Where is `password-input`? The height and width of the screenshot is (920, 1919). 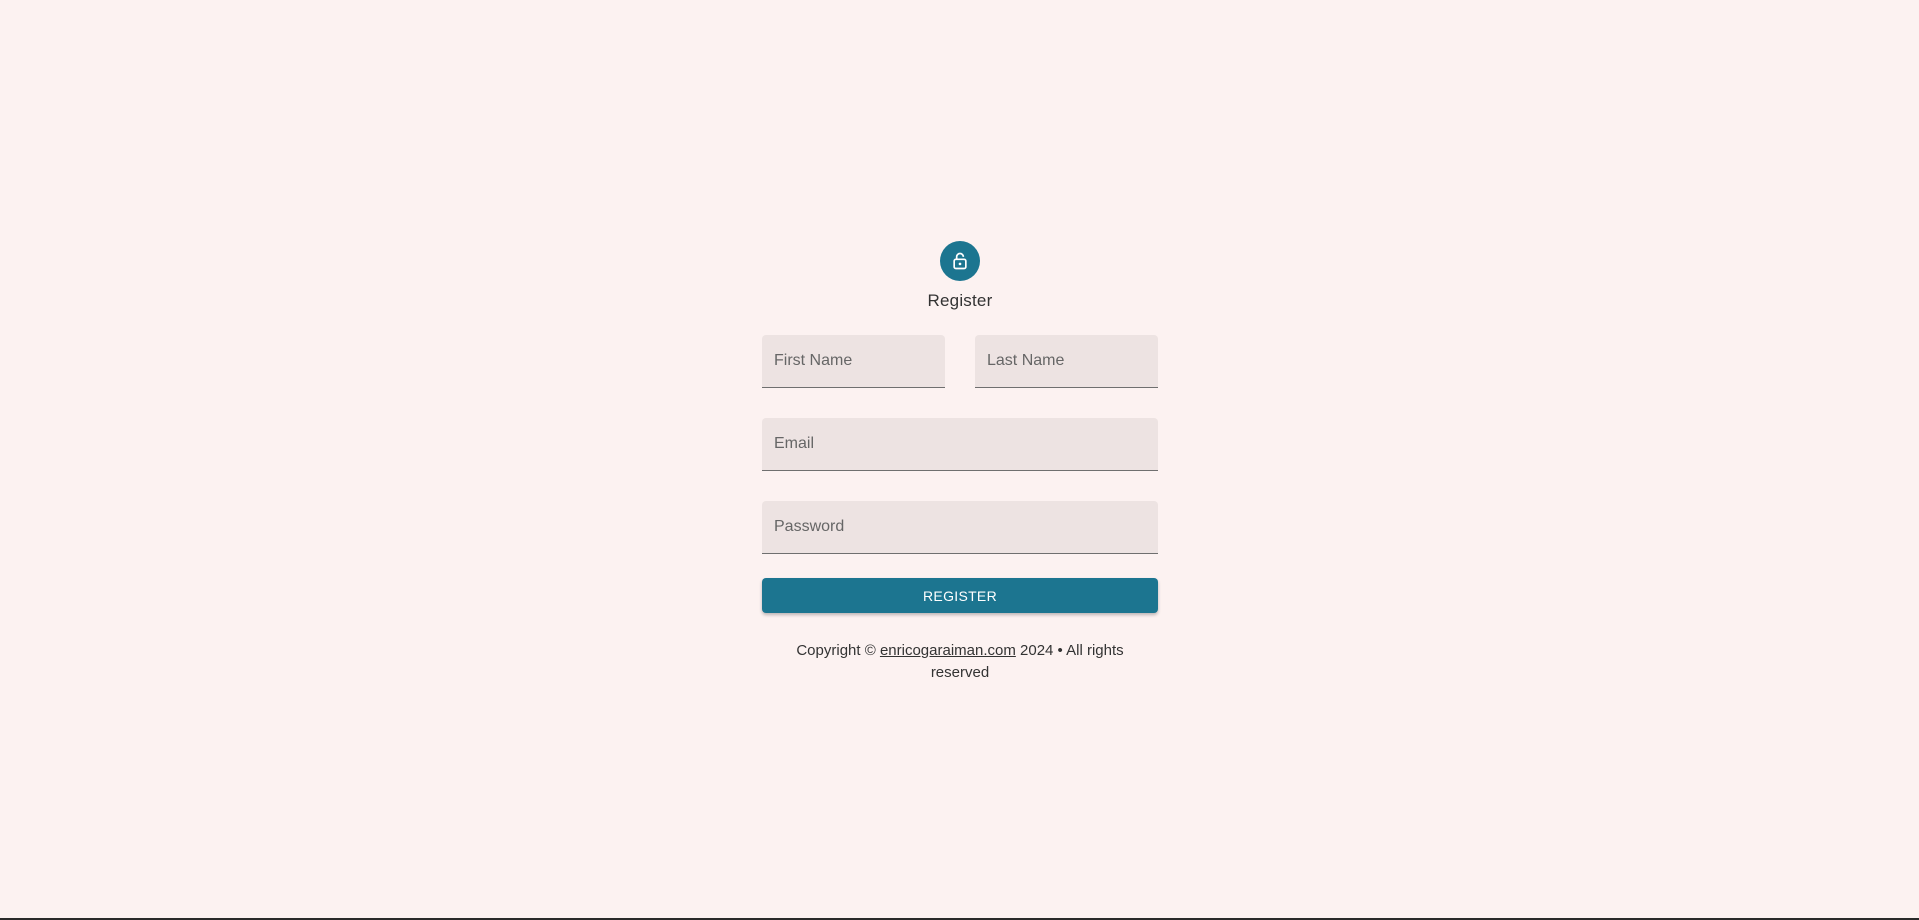 password-input is located at coordinates (960, 527).